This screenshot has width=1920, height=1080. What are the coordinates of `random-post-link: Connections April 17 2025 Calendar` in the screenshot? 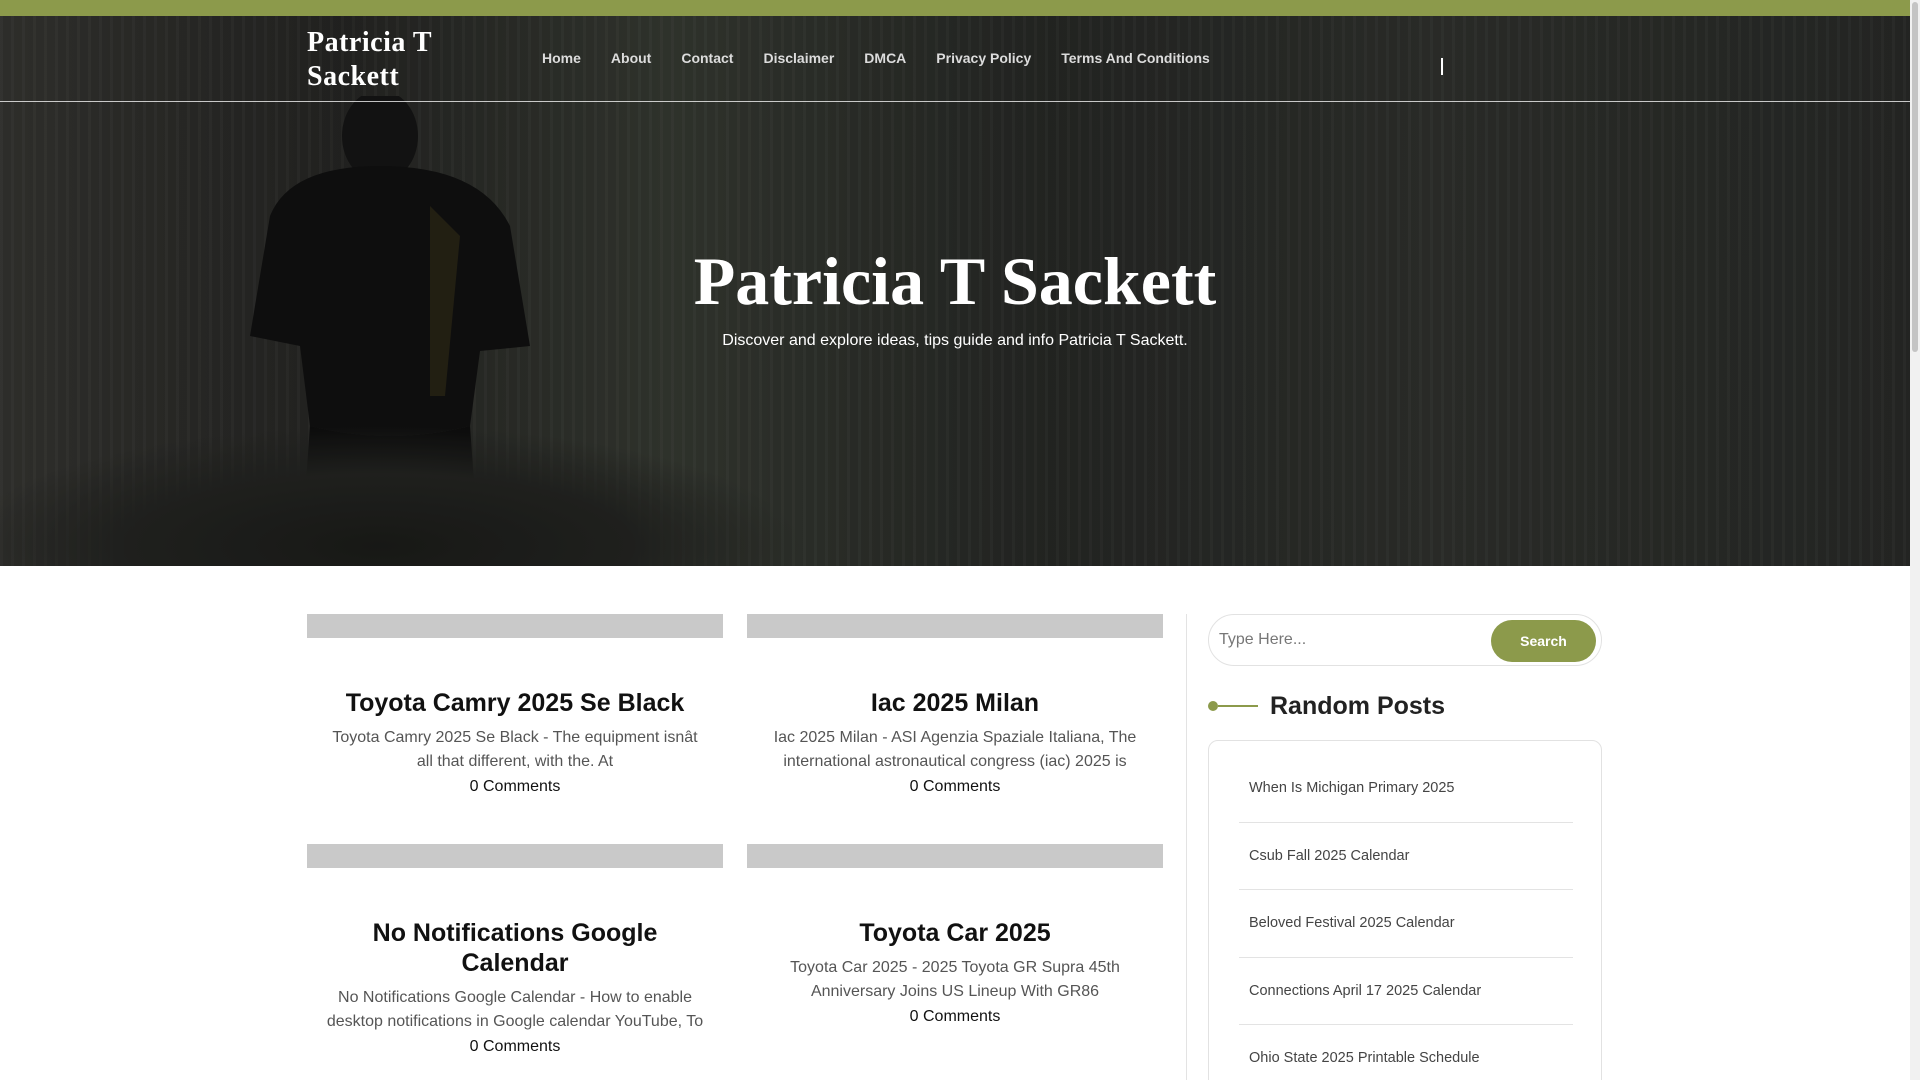 It's located at (1406, 991).